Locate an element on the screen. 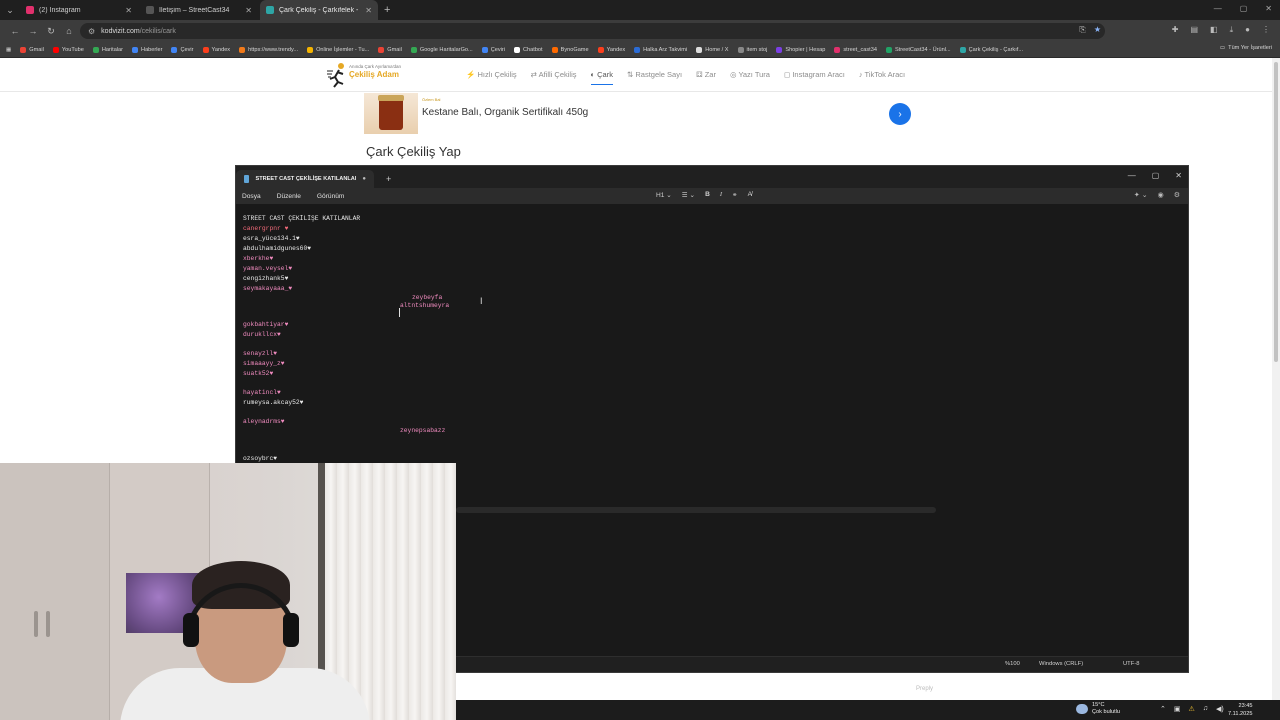 Image resolution: width=1280 pixels, height=720 pixels. account-avatar: ◉ is located at coordinates (1161, 195).